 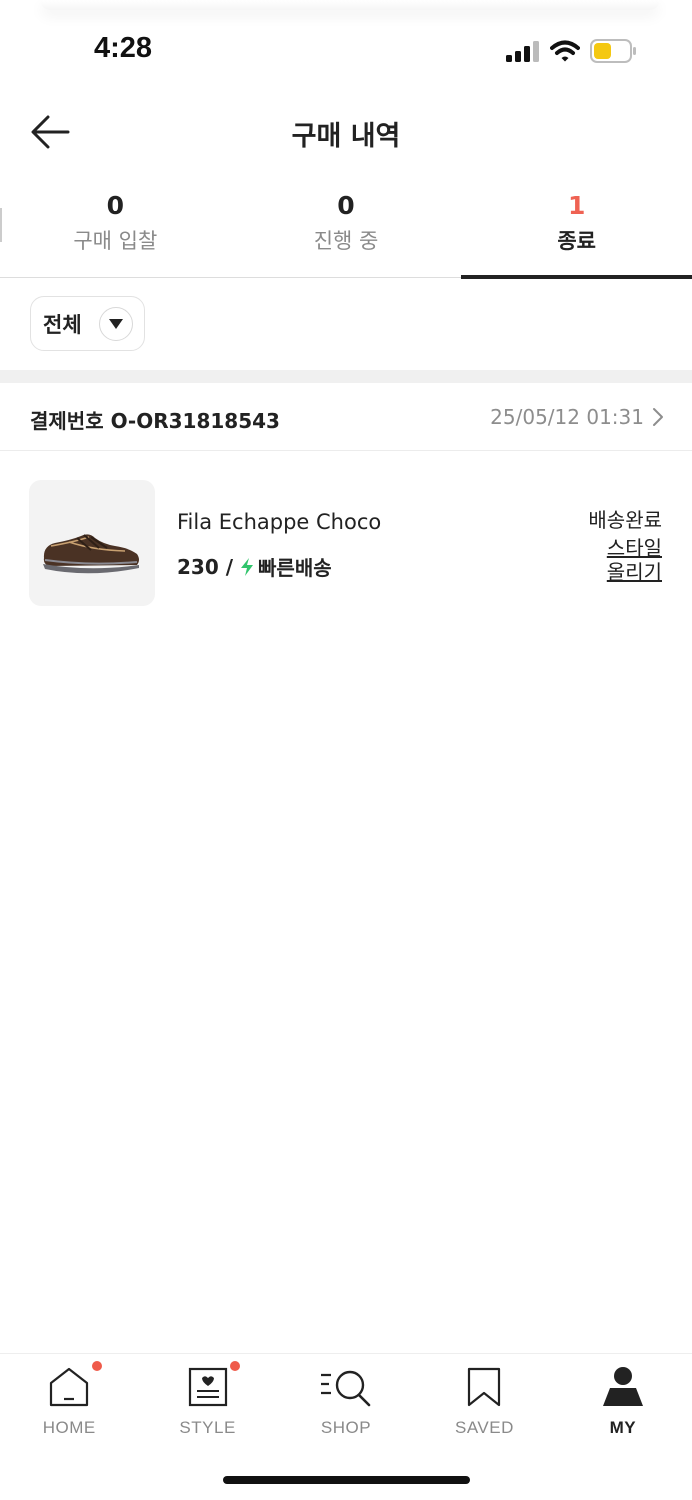 What do you see at coordinates (613, 51) in the screenshot?
I see `battery-icon` at bounding box center [613, 51].